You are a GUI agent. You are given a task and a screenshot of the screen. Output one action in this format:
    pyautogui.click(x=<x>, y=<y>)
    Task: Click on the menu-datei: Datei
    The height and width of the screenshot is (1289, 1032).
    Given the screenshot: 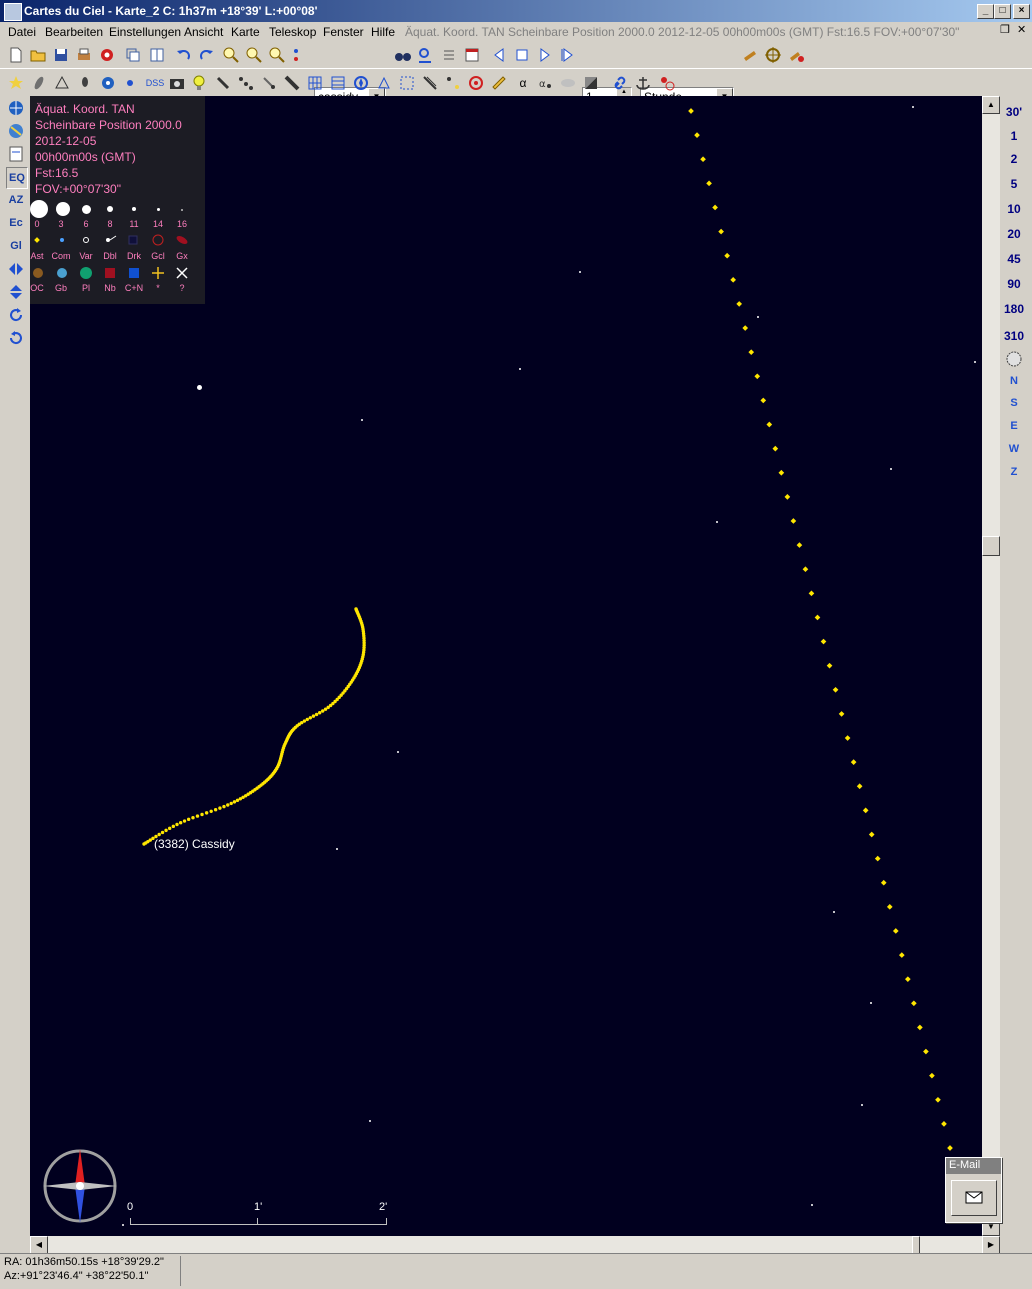 What is the action you would take?
    pyautogui.click(x=22, y=32)
    